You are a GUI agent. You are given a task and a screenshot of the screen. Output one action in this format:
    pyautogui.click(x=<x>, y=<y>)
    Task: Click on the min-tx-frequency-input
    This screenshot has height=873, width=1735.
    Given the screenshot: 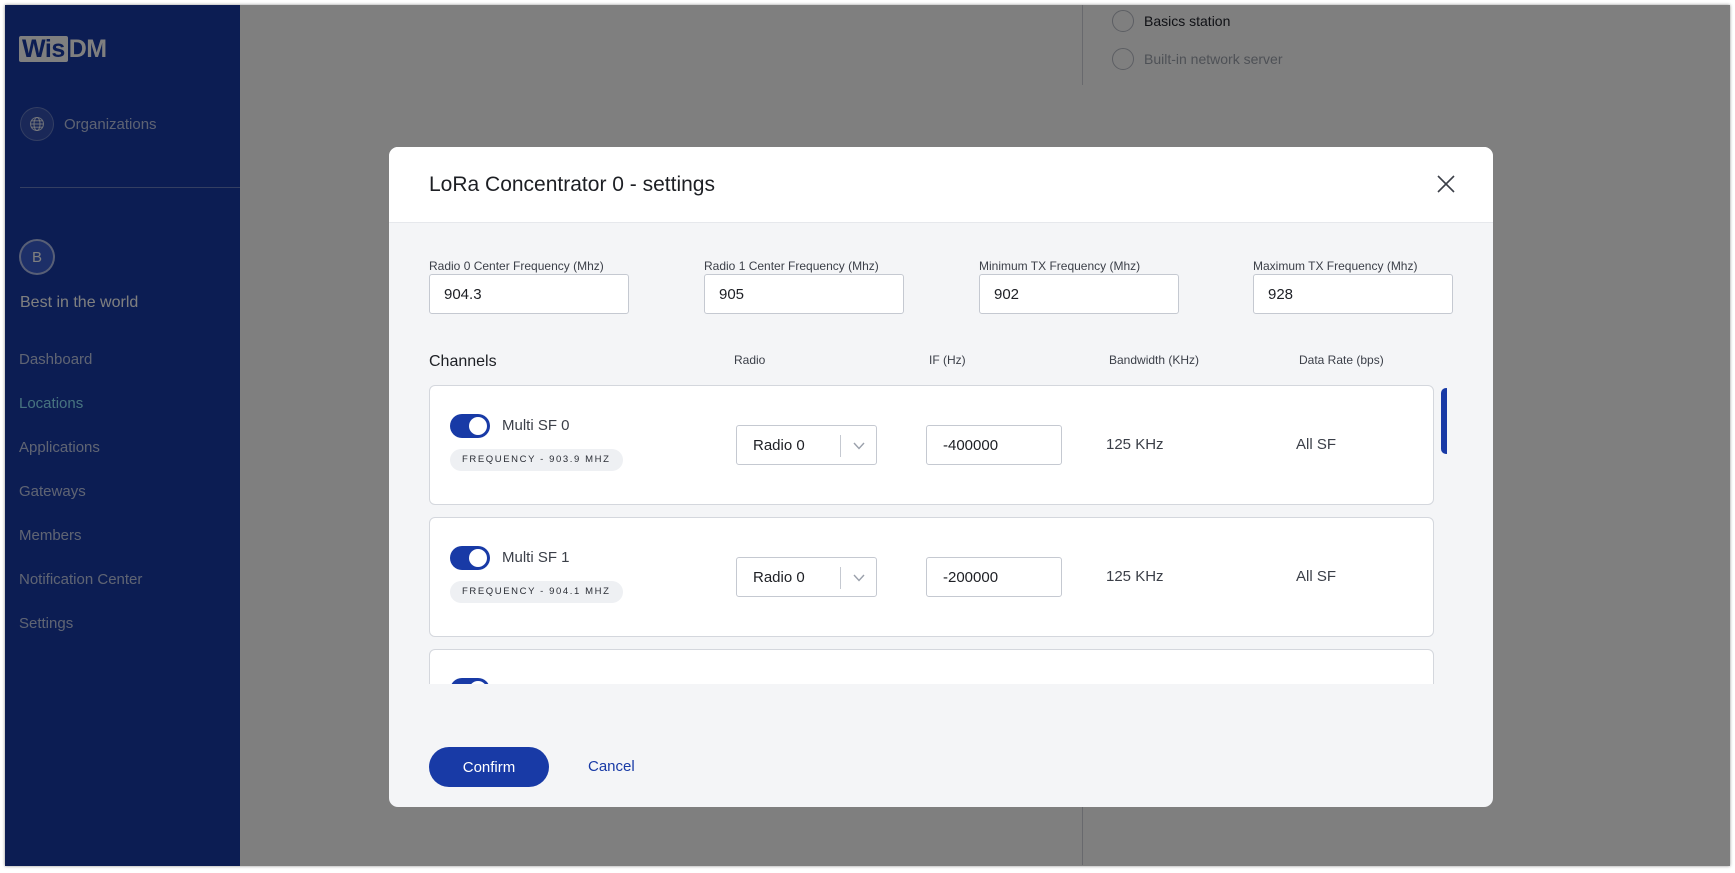 What is the action you would take?
    pyautogui.click(x=1079, y=294)
    